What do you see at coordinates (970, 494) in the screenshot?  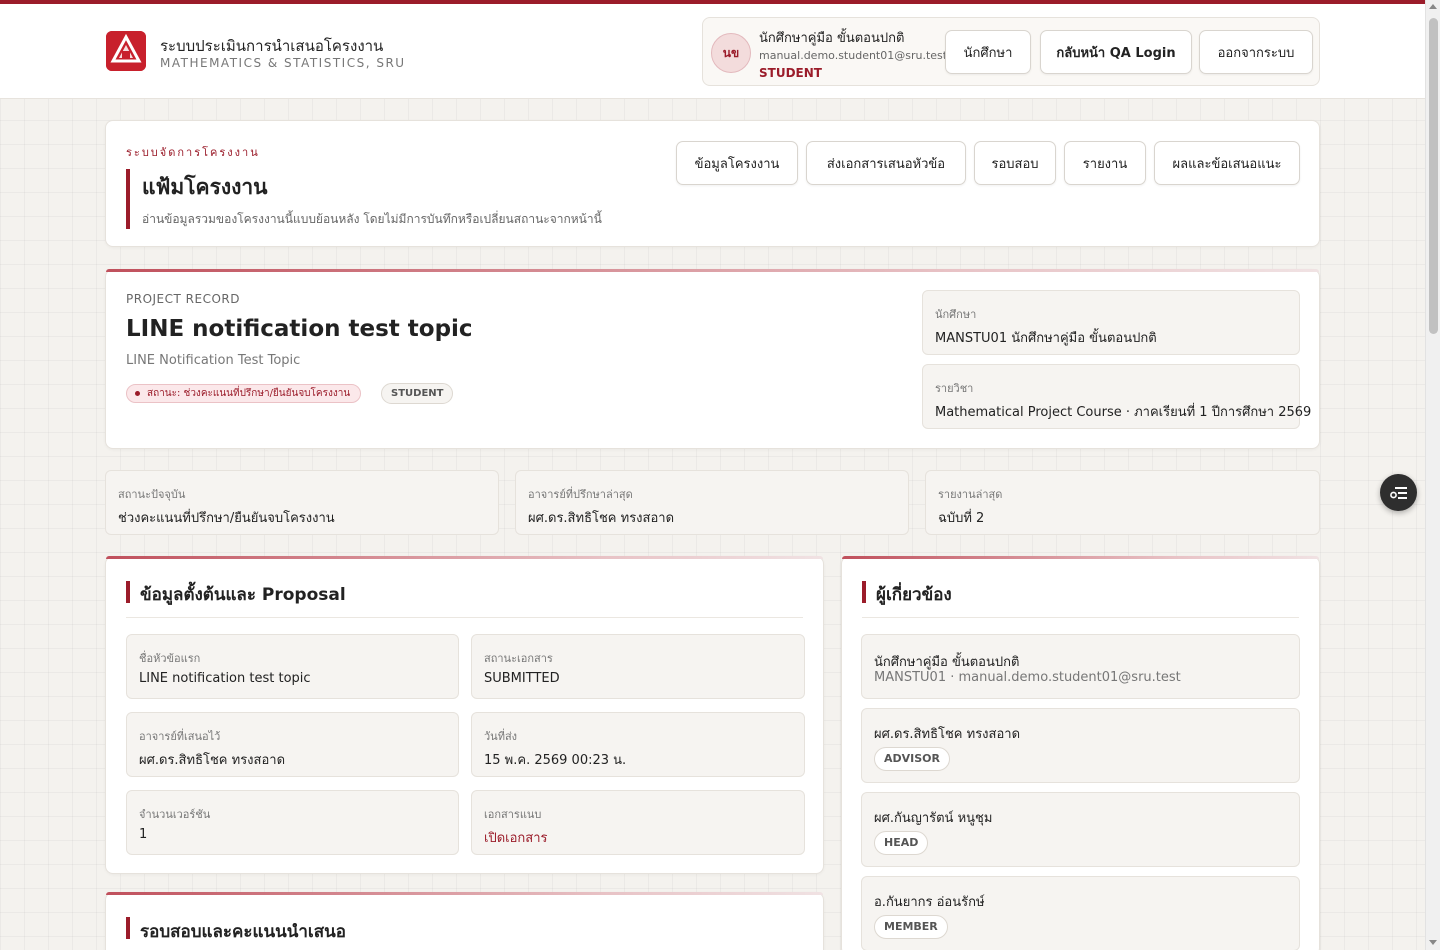 I see `summary-label: รายงานล่าสุด` at bounding box center [970, 494].